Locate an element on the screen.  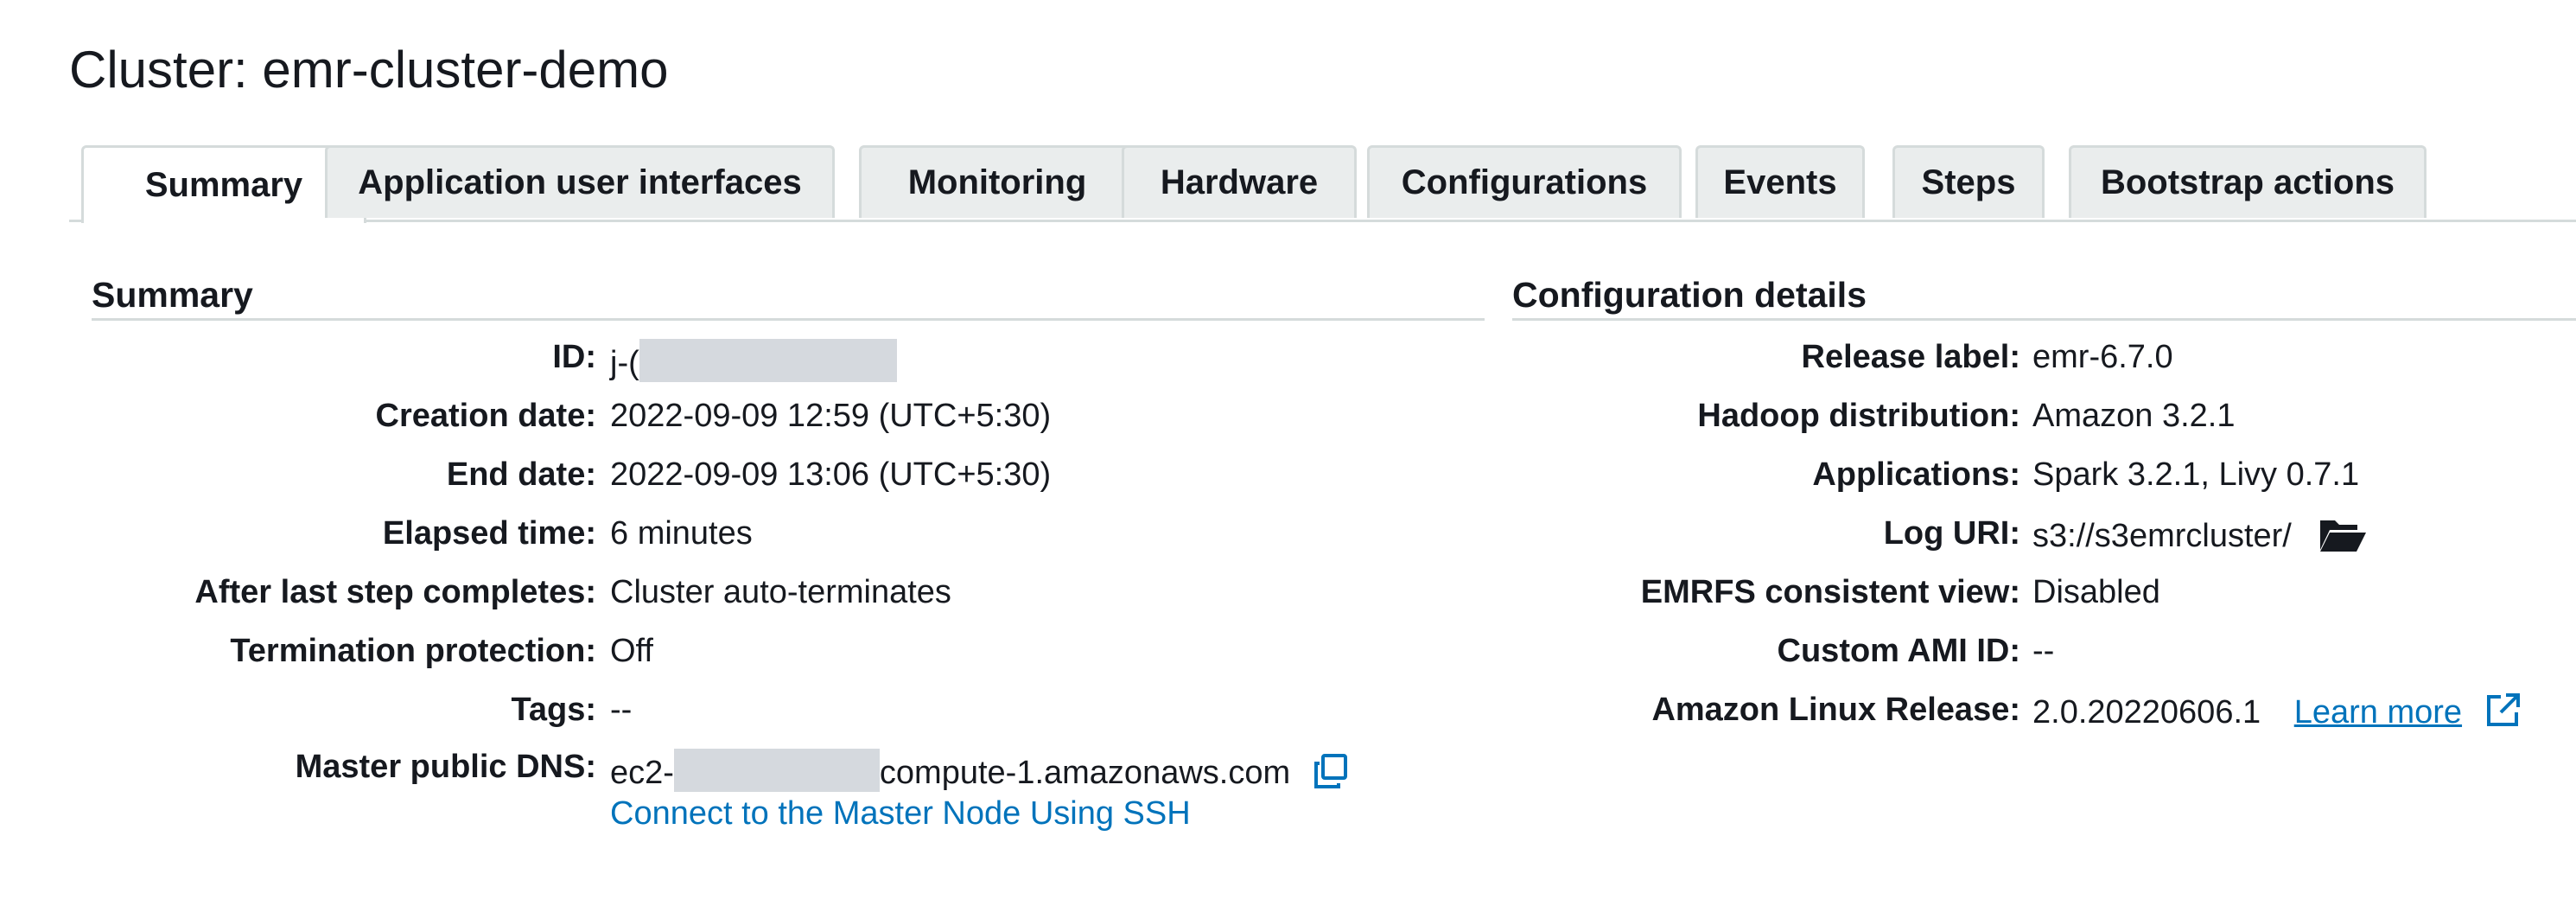
folder-open-icon is located at coordinates (2343, 538).